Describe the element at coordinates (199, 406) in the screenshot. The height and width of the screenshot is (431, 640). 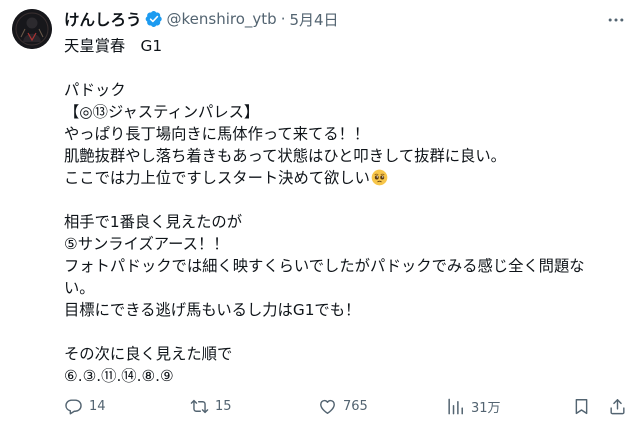
I see `retweet-icon` at that location.